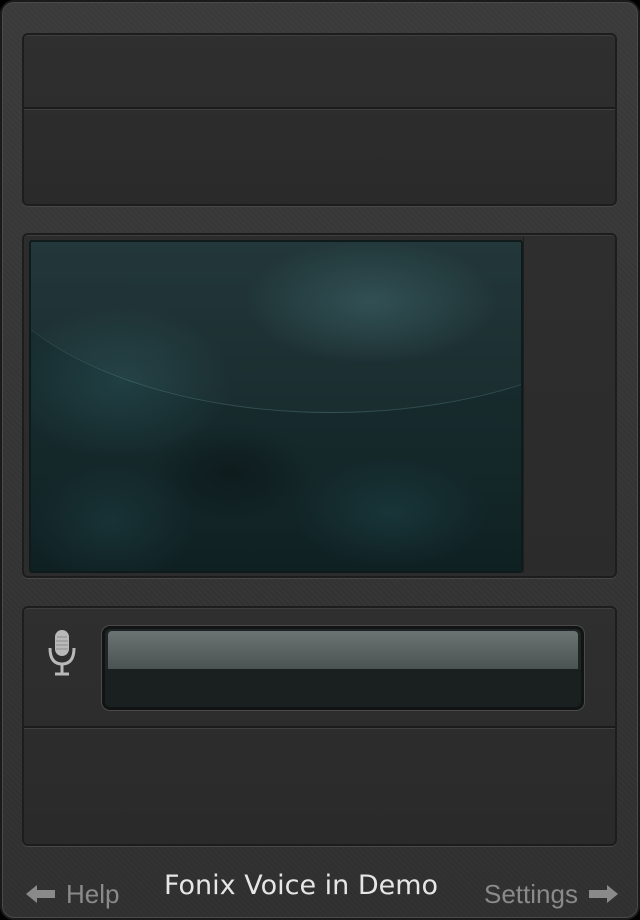  Describe the element at coordinates (343, 688) in the screenshot. I see `text-field-body` at that location.